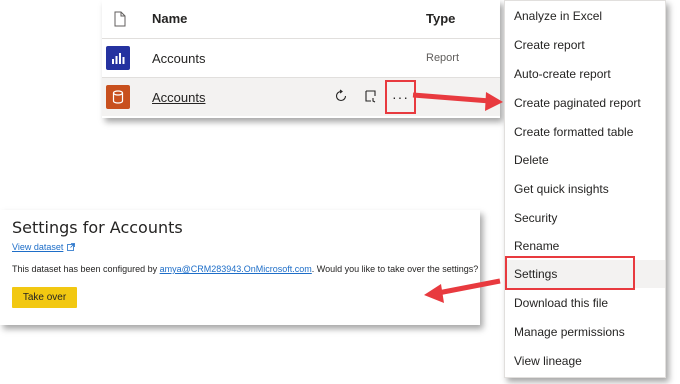  Describe the element at coordinates (585, 132) in the screenshot. I see `menu-item-create-formatted-table: Create formatted table` at that location.